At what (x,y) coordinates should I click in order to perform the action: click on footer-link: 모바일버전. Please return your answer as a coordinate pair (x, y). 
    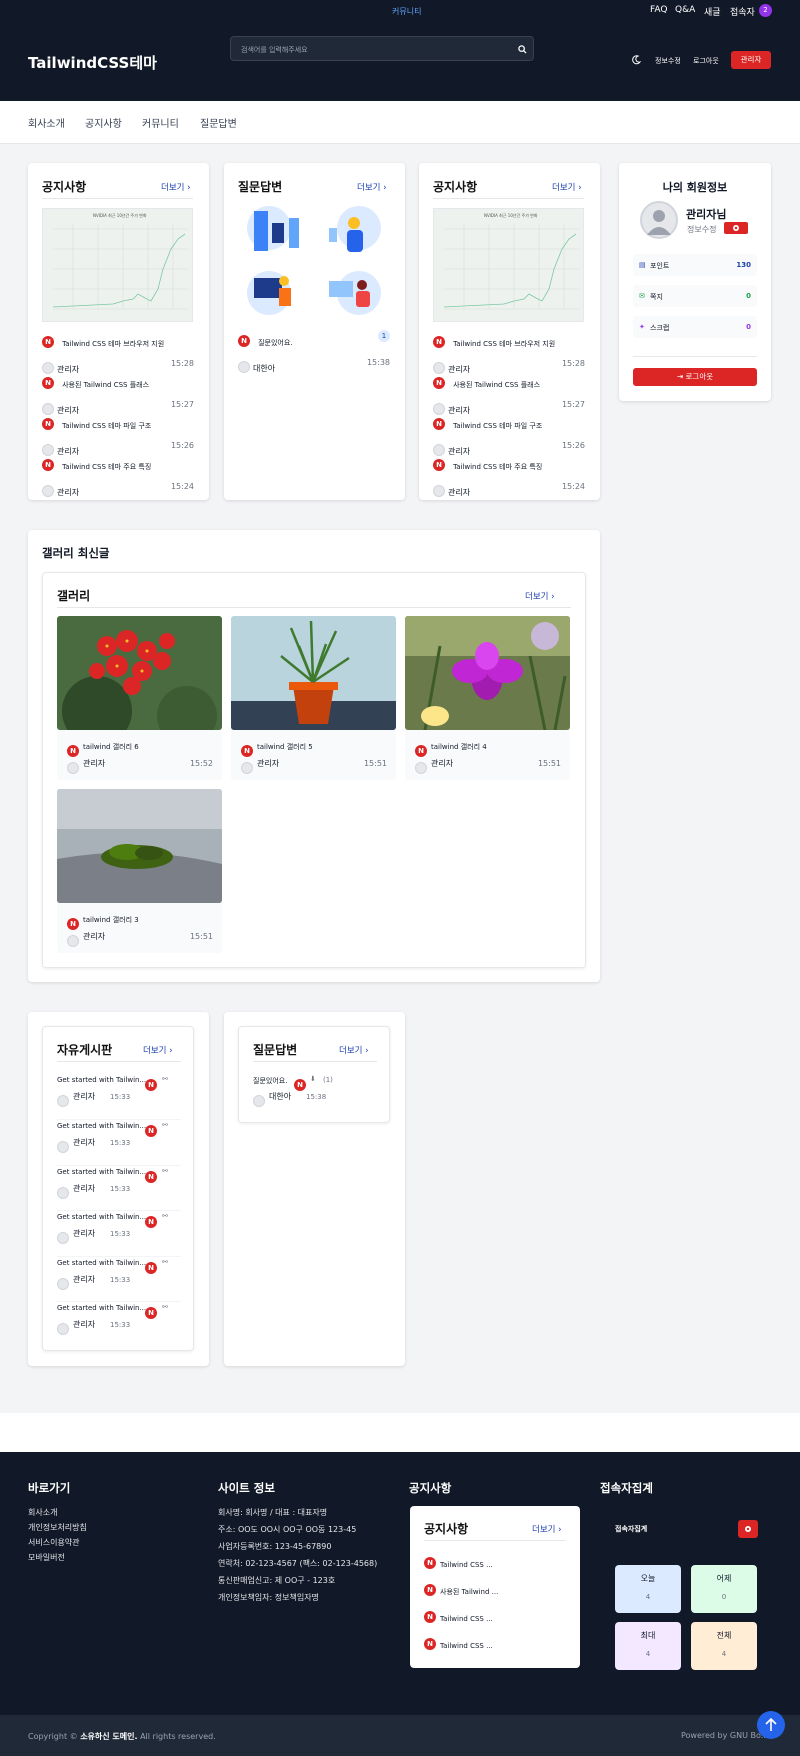
    Looking at the image, I should click on (46, 1557).